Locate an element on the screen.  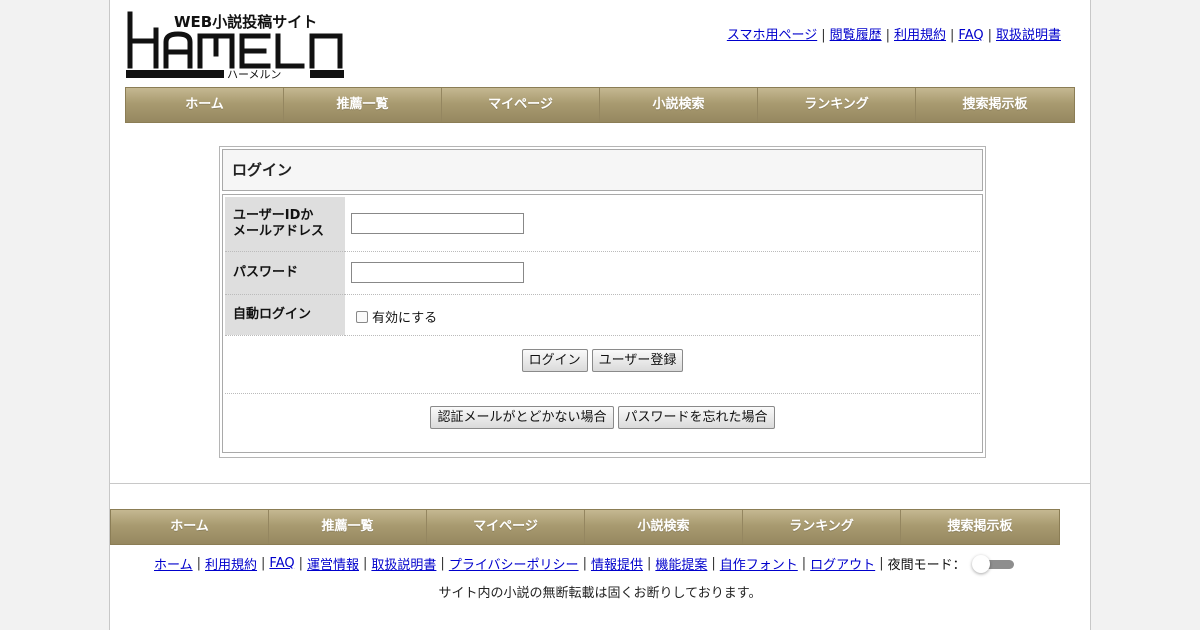
footer-link-operator-info: 運営情報 is located at coordinates (333, 563).